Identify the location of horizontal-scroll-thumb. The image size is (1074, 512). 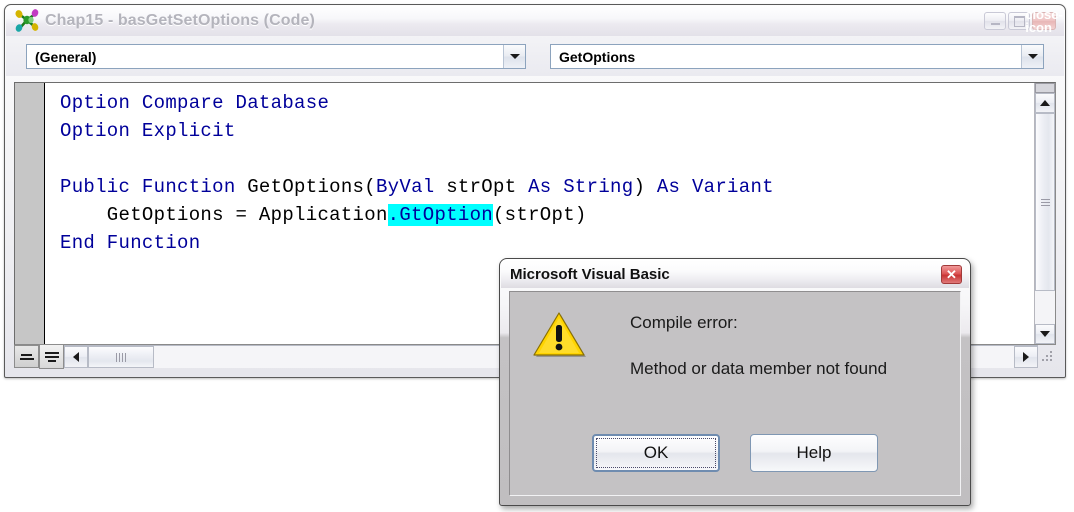
(121, 357).